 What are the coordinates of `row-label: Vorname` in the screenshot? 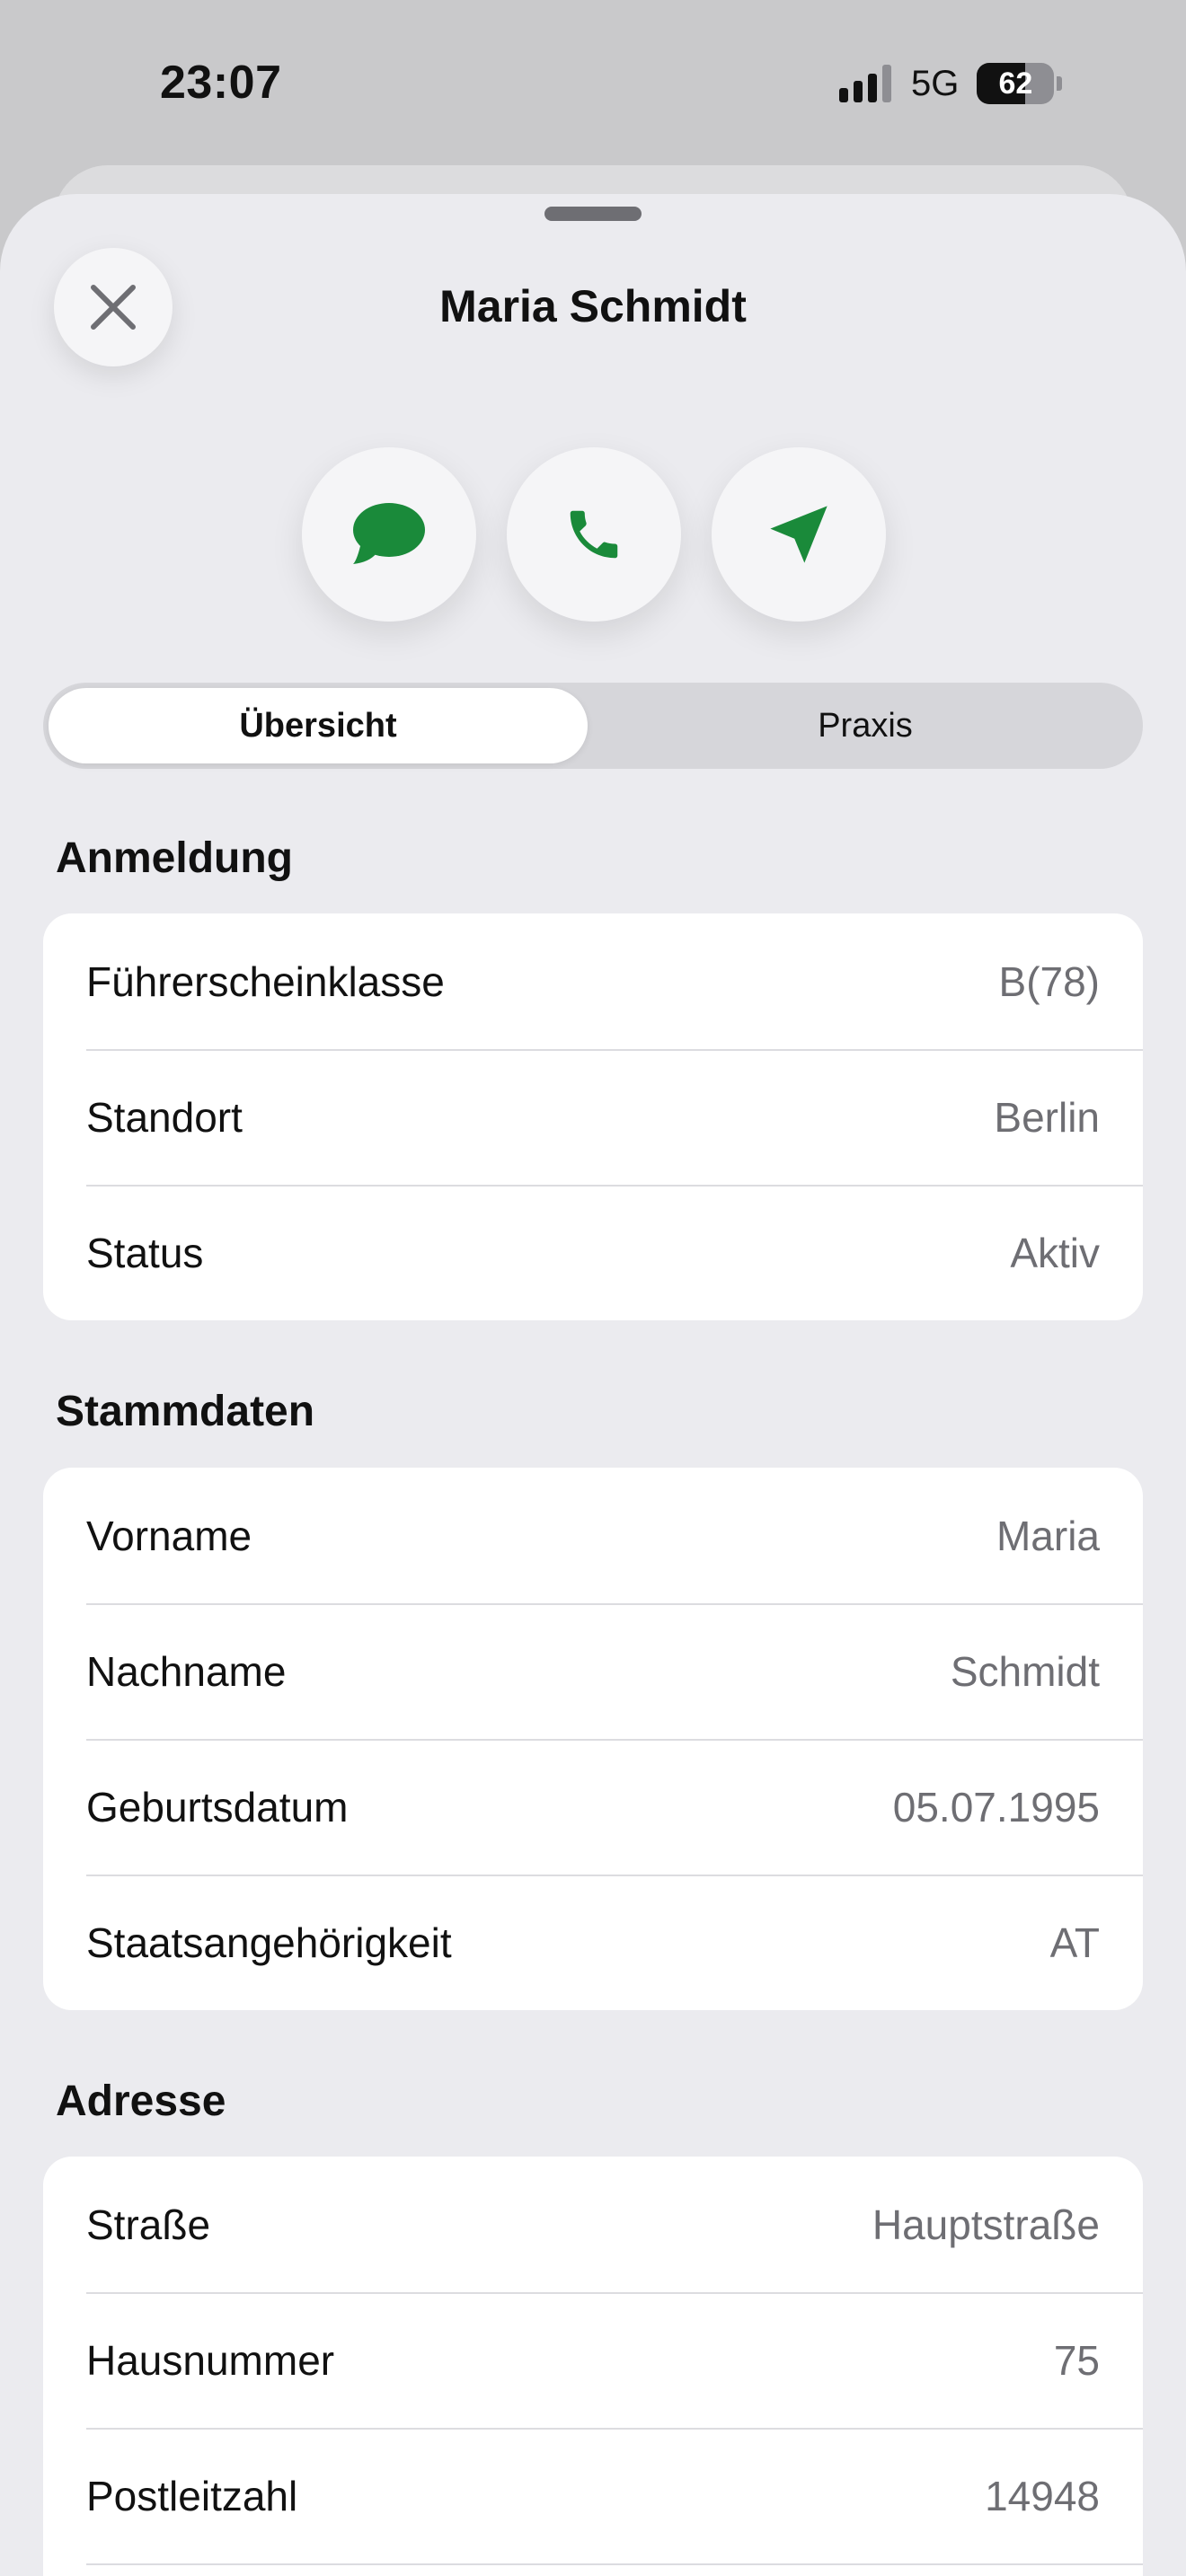 It's located at (169, 1535).